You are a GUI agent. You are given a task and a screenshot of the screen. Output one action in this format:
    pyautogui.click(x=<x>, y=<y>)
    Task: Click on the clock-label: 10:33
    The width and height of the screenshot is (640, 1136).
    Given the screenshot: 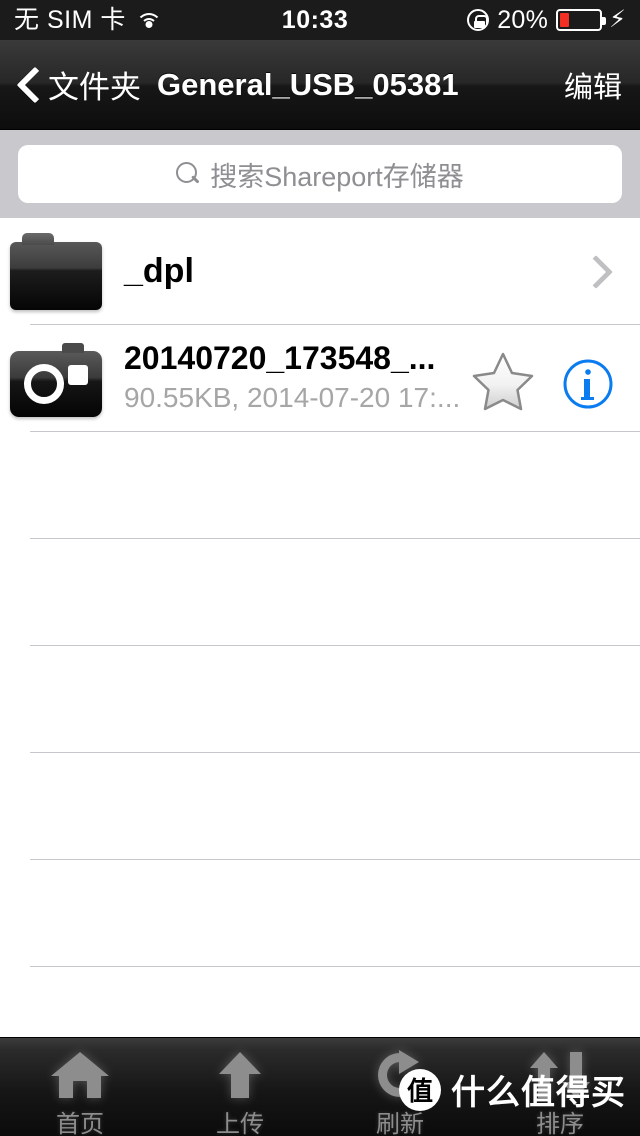 What is the action you would take?
    pyautogui.click(x=315, y=19)
    